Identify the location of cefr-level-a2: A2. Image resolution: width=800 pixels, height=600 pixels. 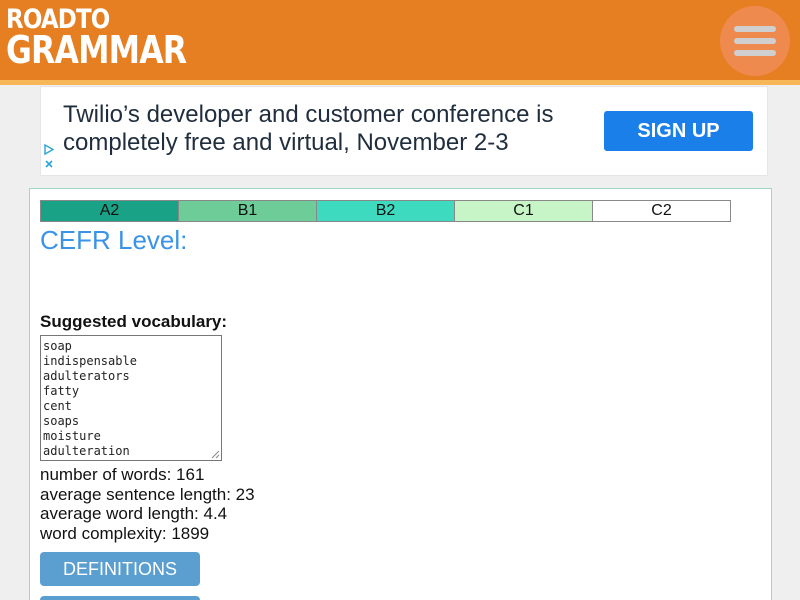
(109, 211).